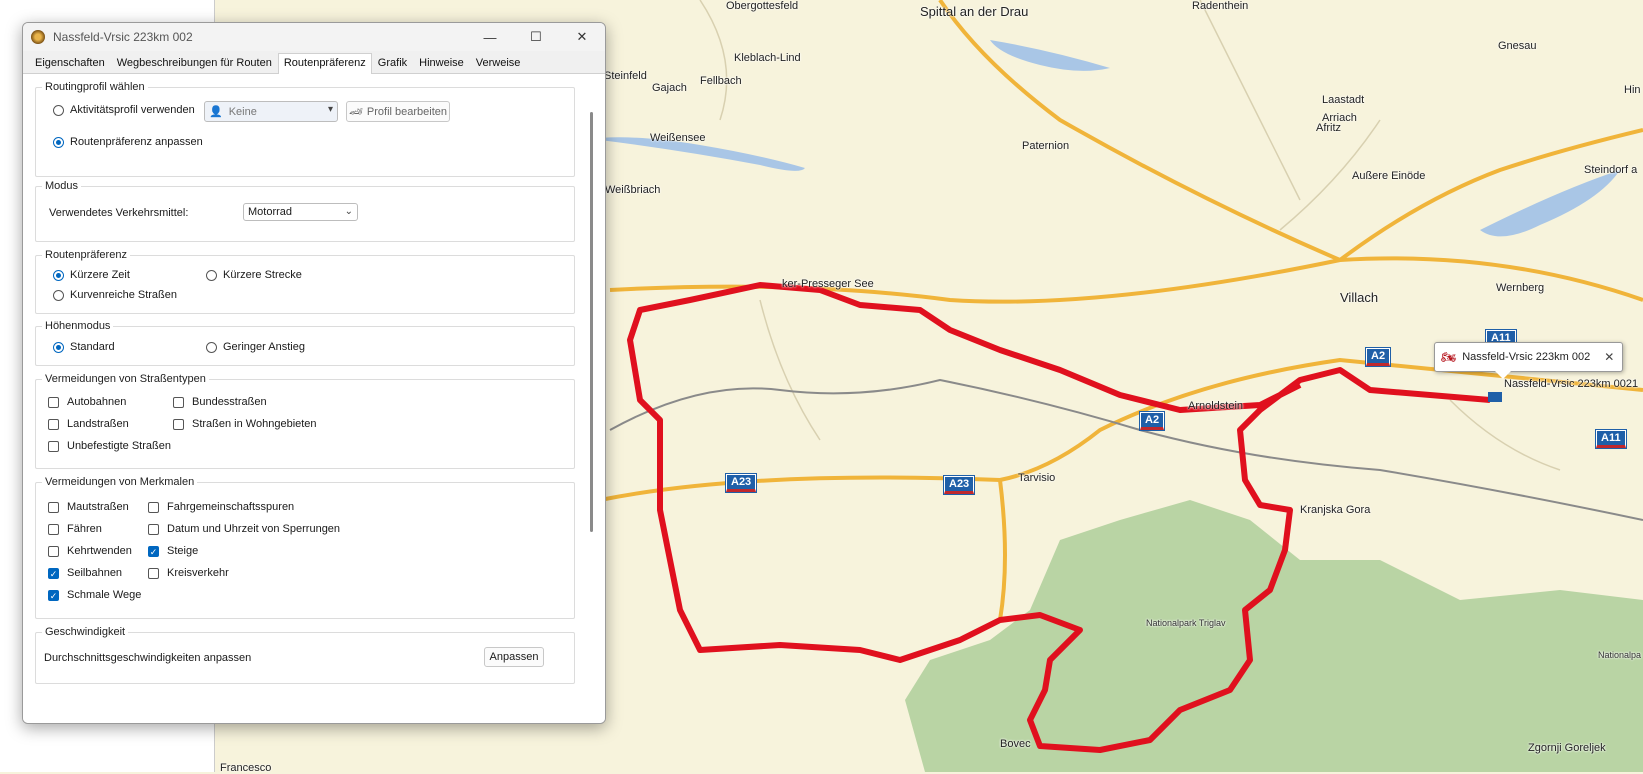 This screenshot has height=774, width=1643. I want to click on tab-grafik: Grafik, so click(392, 63).